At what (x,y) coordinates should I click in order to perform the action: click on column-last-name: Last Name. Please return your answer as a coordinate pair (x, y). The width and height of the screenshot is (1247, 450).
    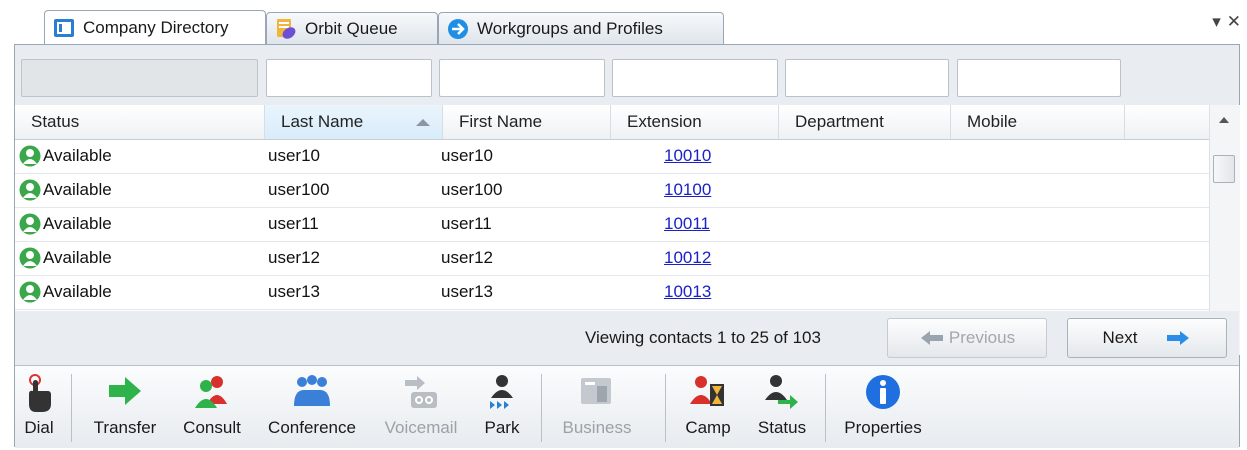
    Looking at the image, I should click on (354, 122).